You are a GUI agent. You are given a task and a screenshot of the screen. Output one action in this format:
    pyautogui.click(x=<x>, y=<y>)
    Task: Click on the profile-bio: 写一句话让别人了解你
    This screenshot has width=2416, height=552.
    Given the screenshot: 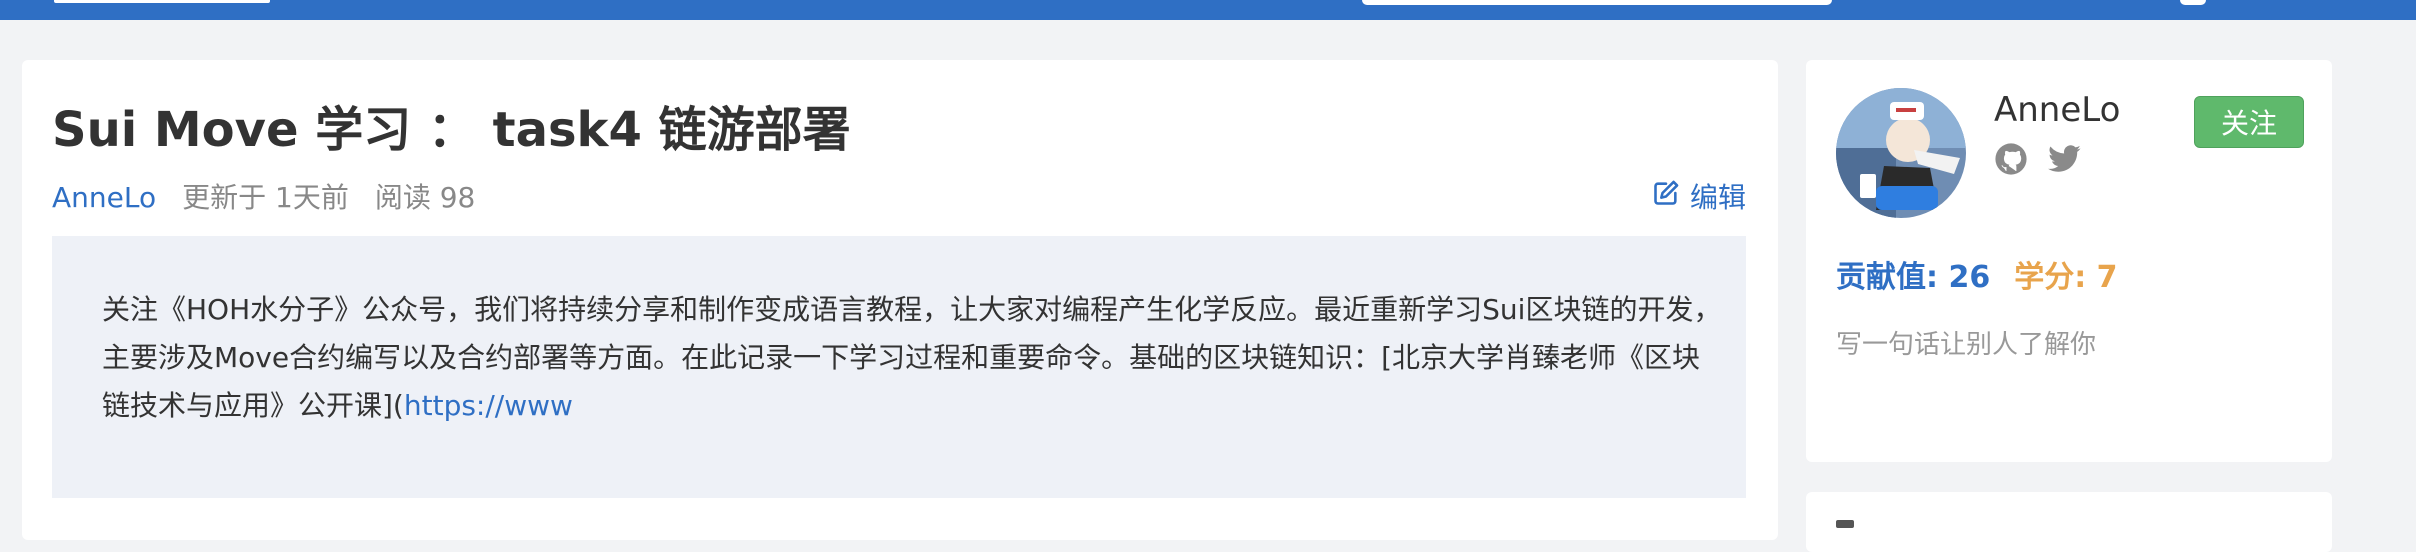 What is the action you would take?
    pyautogui.click(x=1966, y=345)
    